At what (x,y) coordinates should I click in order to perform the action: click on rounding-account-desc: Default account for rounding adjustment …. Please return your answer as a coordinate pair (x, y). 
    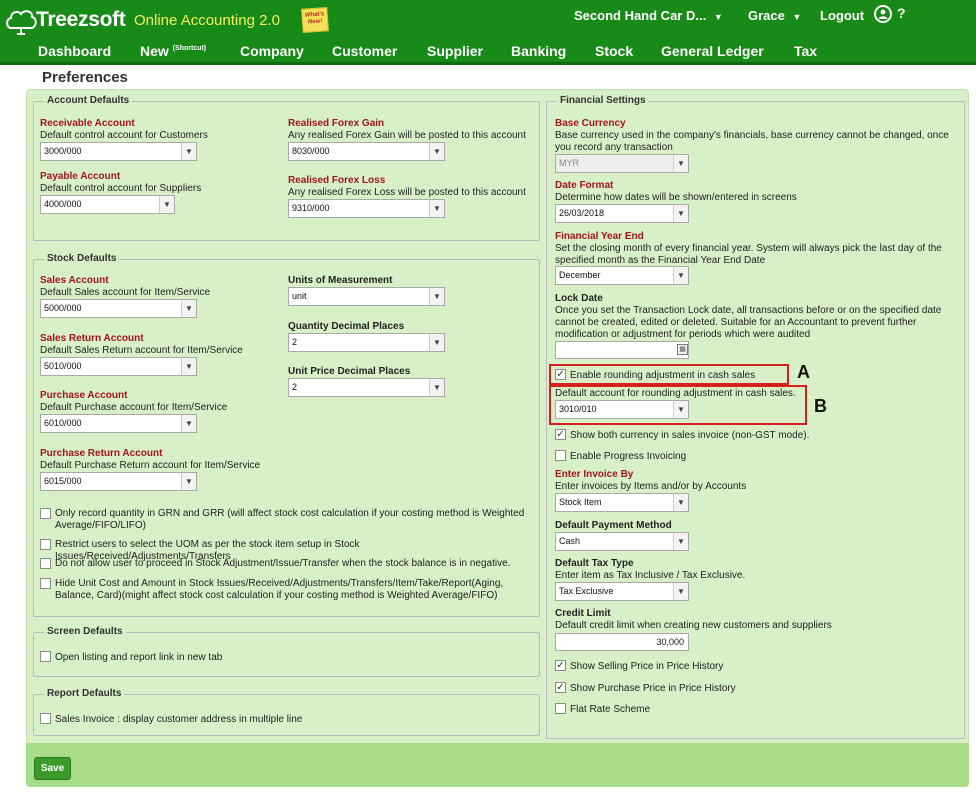
    Looking at the image, I should click on (675, 393).